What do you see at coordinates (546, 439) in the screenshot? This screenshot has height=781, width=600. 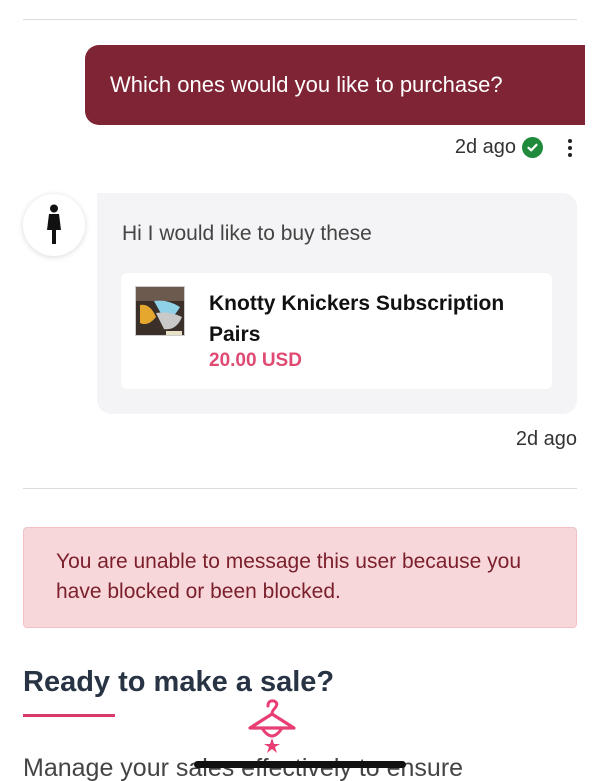 I see `incoming-message-timestamp: 2d ago` at bounding box center [546, 439].